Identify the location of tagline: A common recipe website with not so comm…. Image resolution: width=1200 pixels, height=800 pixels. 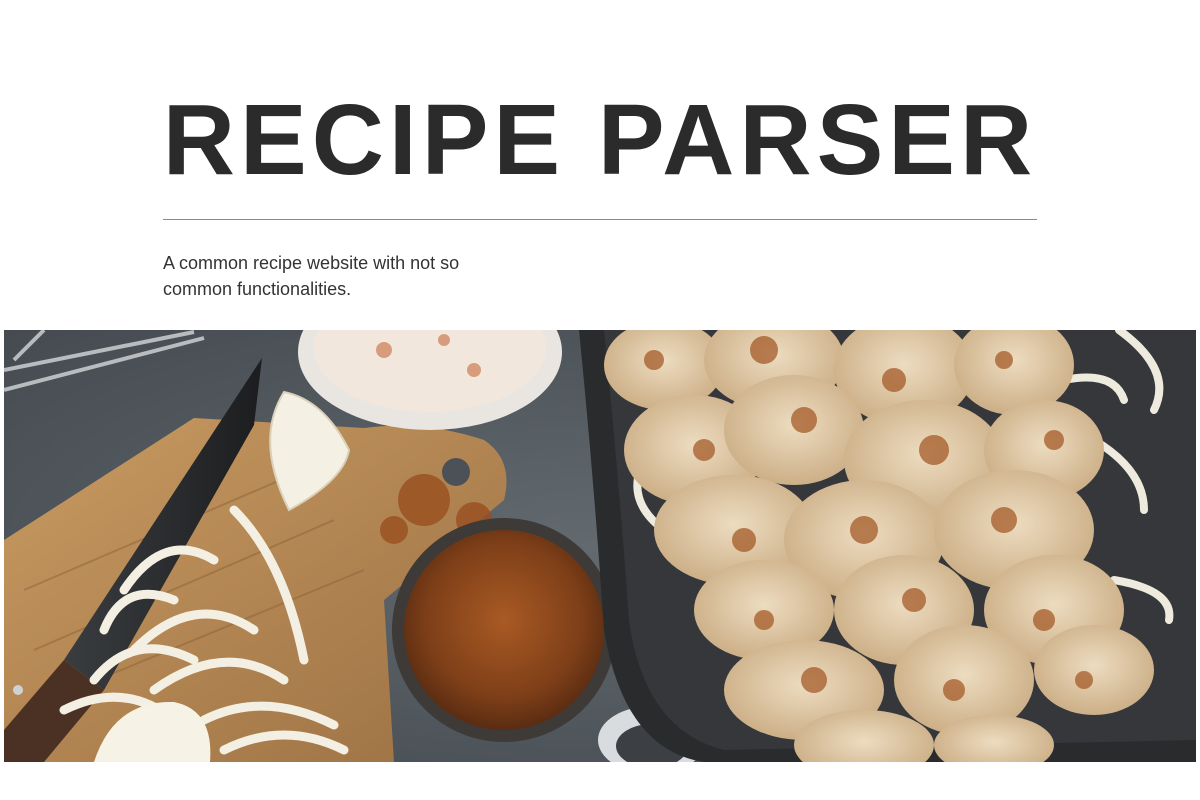
(311, 276).